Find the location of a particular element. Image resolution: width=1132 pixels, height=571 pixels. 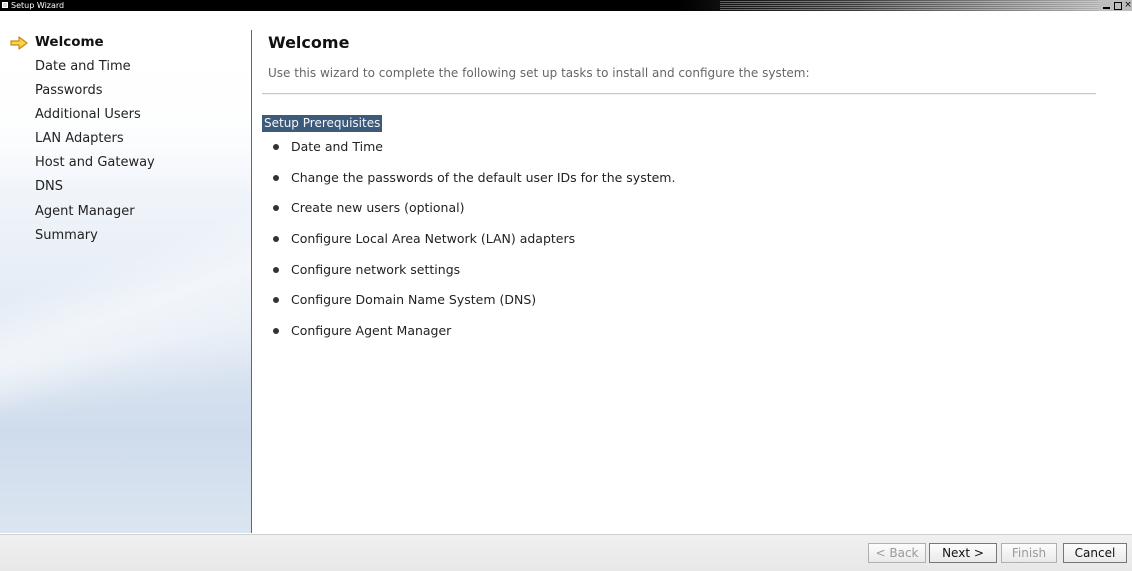

sidebar-item-dns: DNS is located at coordinates (49, 186).